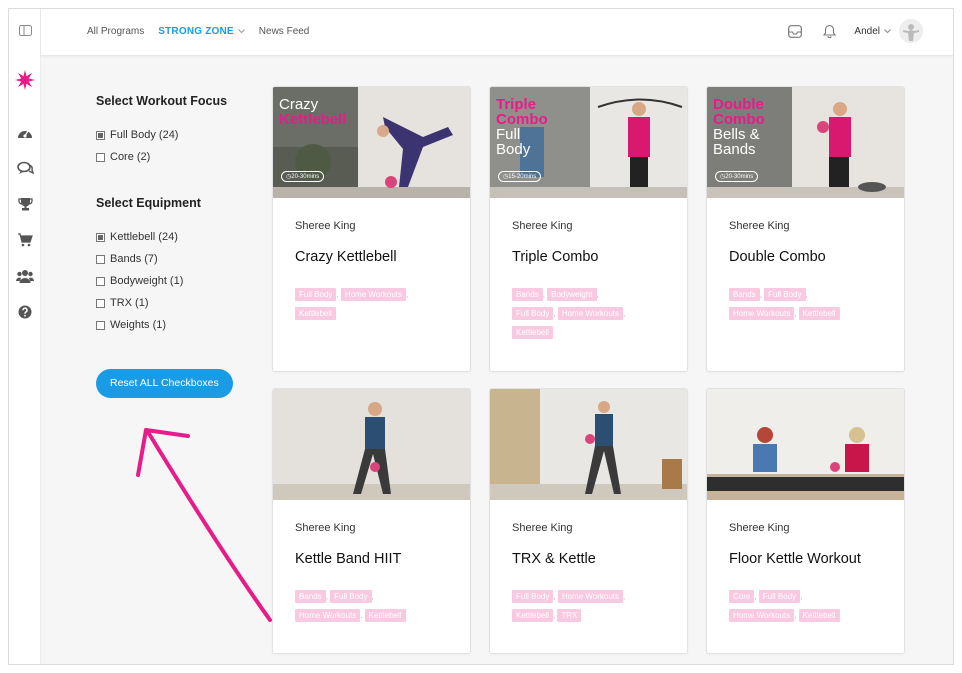  What do you see at coordinates (25, 80) in the screenshot?
I see `brand-logo-icon` at bounding box center [25, 80].